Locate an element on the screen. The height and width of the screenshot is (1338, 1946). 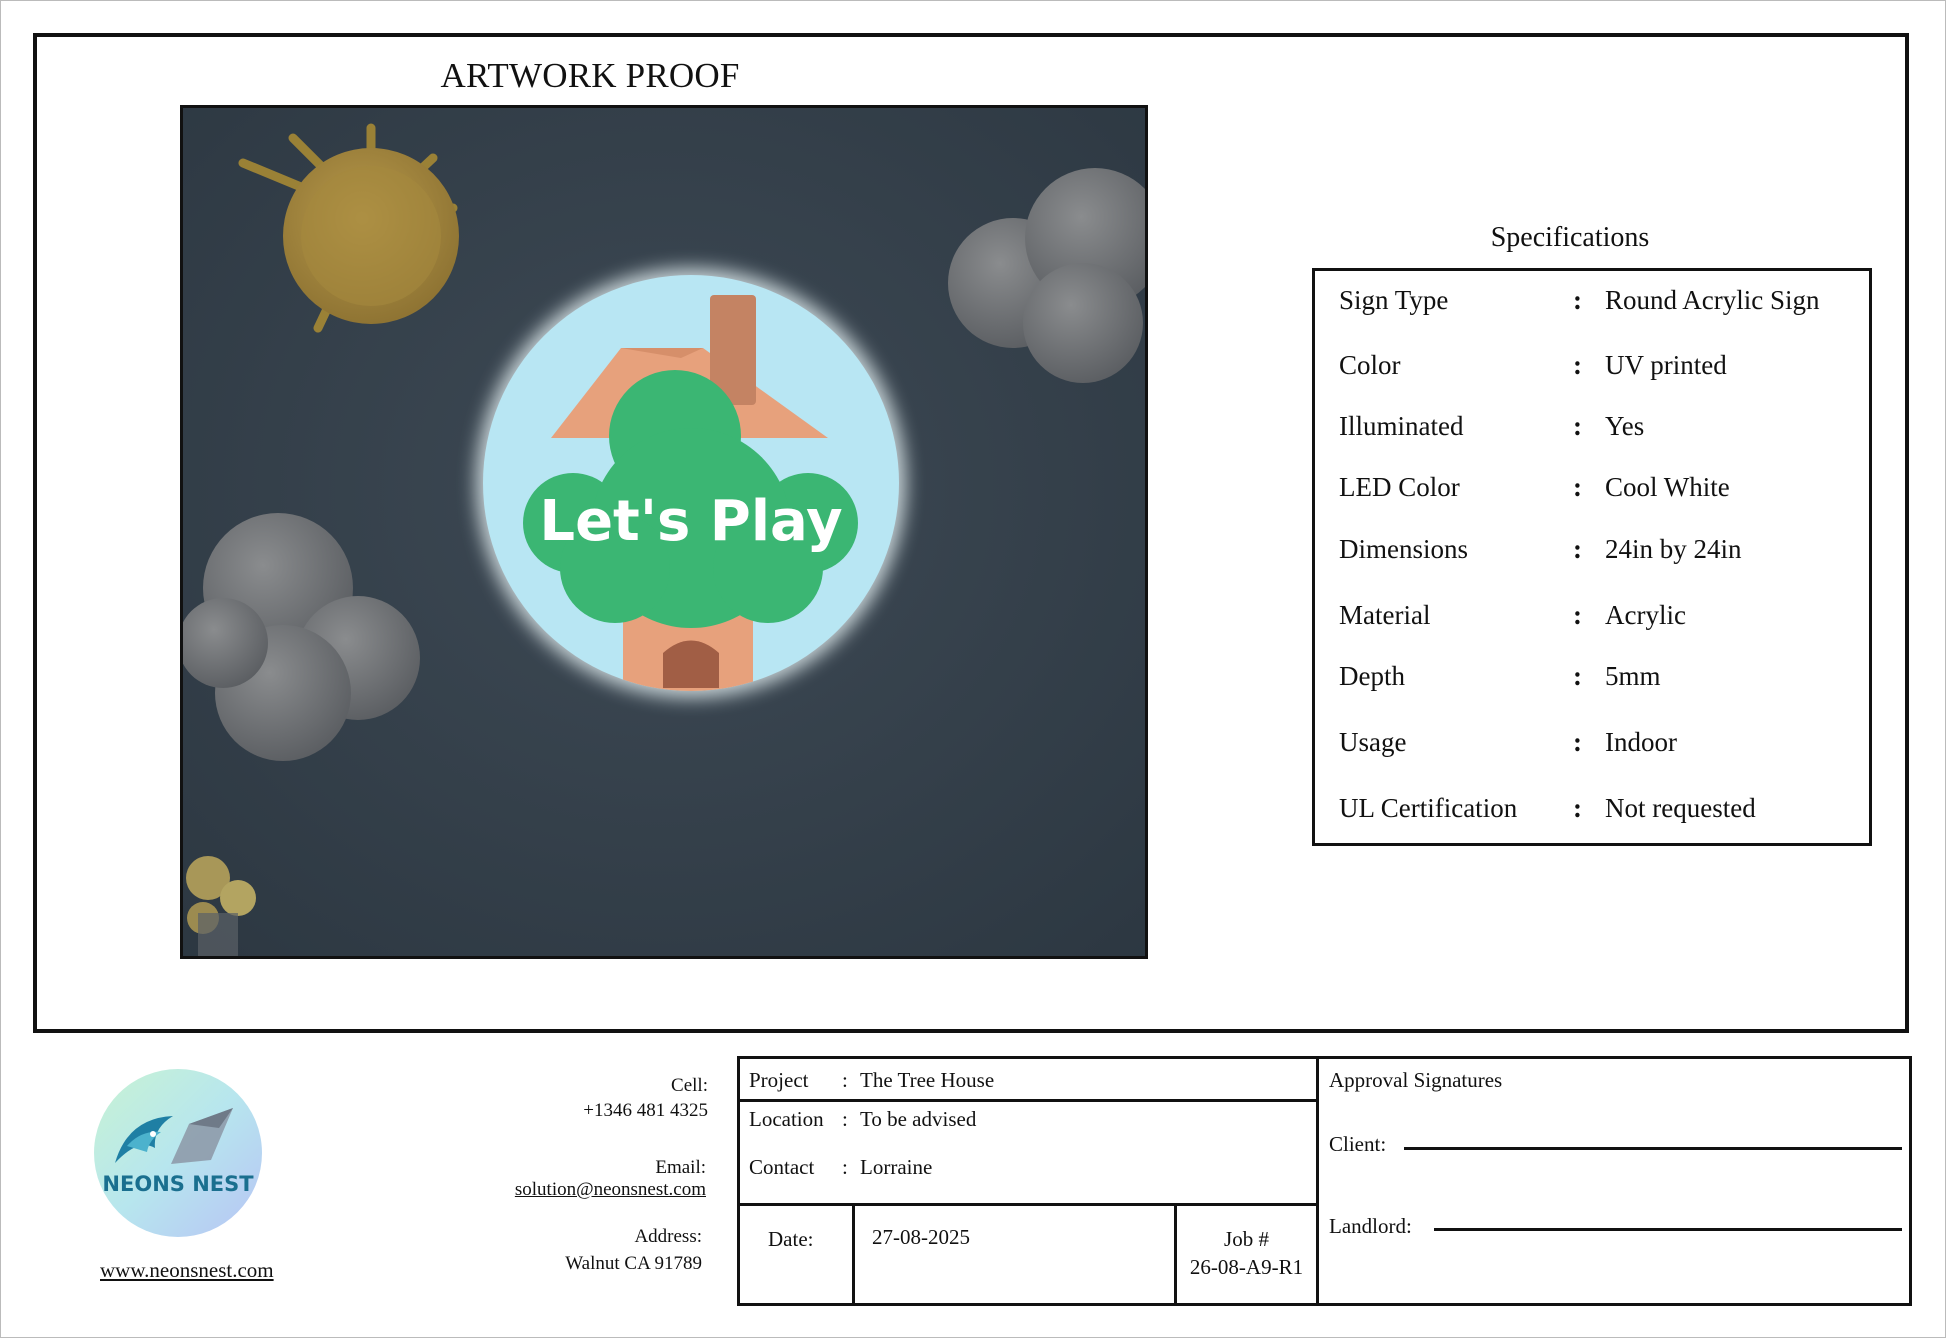
landlord-label: Landlord: is located at coordinates (1370, 1226).